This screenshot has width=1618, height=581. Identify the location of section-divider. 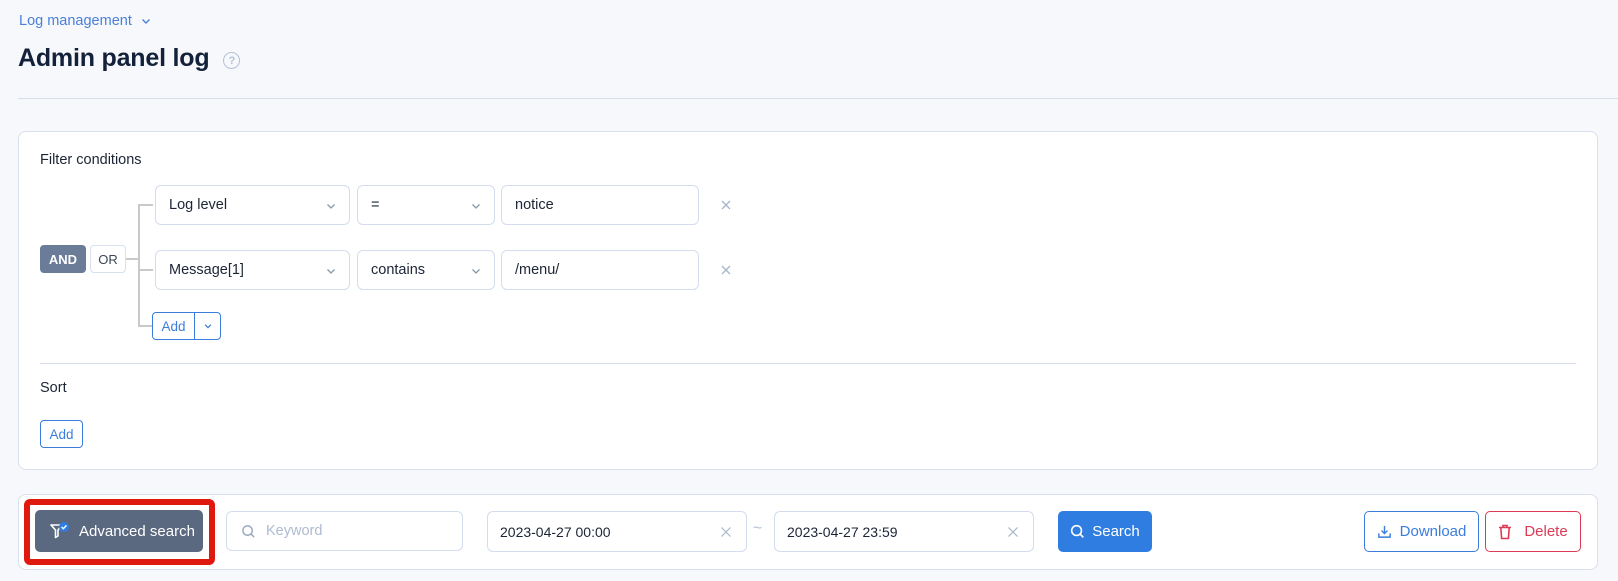
(808, 363).